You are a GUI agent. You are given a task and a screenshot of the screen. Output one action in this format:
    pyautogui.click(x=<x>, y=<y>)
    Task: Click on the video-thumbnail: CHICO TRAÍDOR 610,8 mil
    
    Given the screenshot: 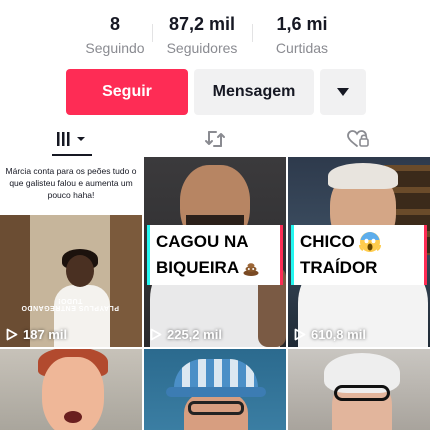 What is the action you would take?
    pyautogui.click(x=359, y=252)
    